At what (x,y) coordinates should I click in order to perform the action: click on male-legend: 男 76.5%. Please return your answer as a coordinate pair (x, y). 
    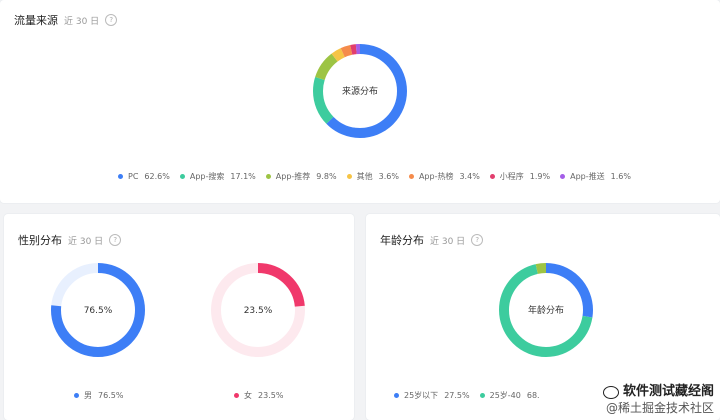
    Looking at the image, I should click on (103, 395).